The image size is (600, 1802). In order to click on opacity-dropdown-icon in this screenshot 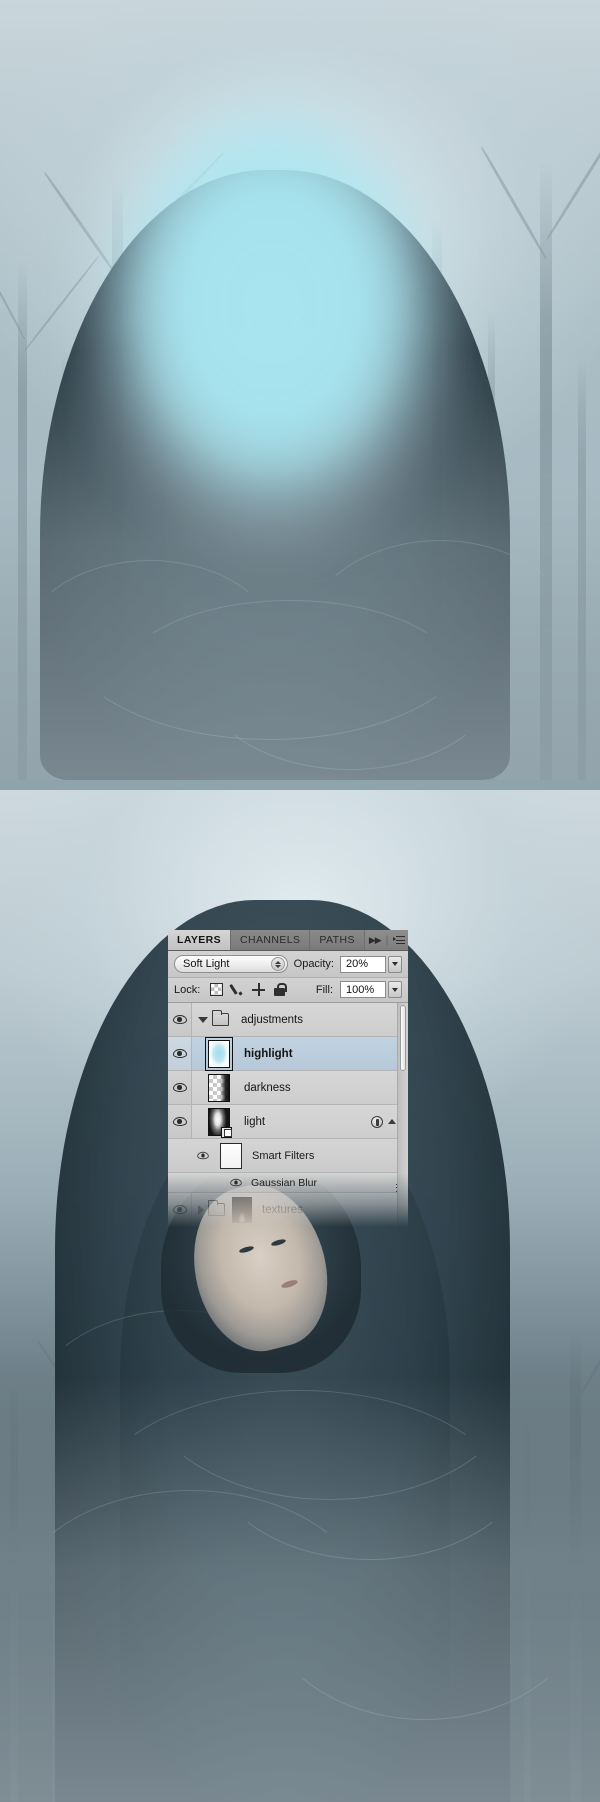, I will do `click(395, 964)`.